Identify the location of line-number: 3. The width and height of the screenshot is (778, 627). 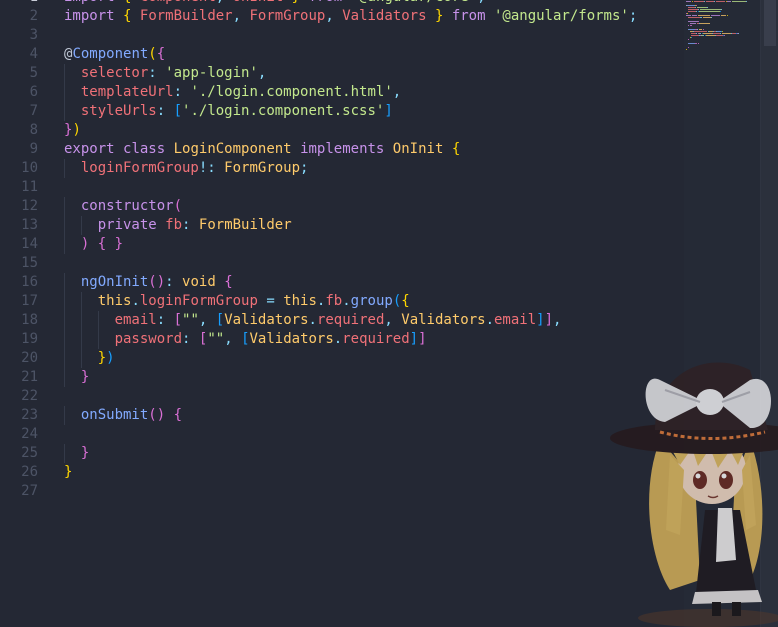
(33, 35).